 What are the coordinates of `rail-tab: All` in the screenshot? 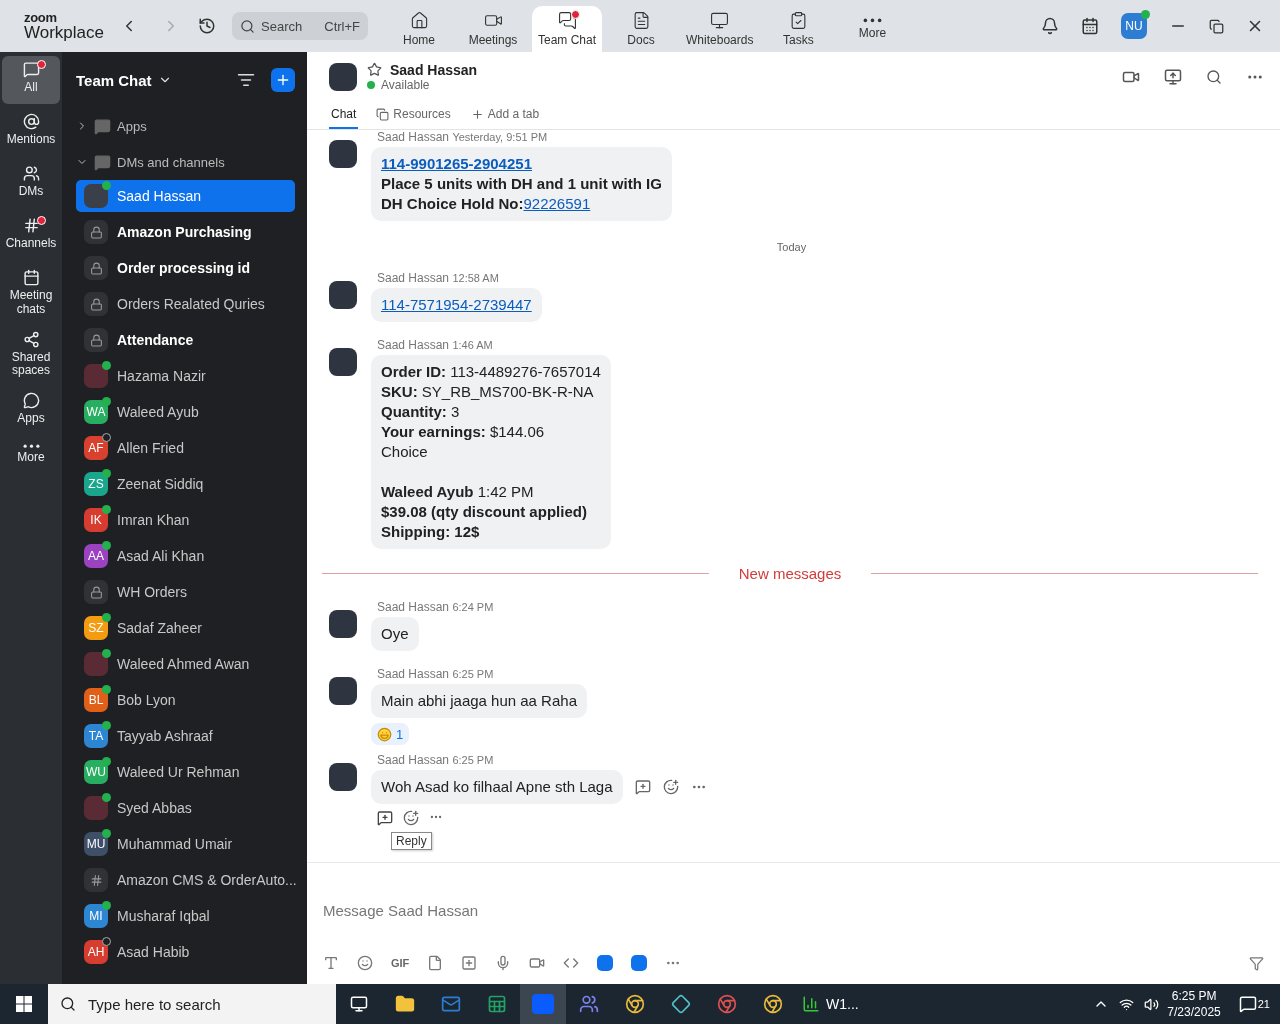 It's located at (31, 80).